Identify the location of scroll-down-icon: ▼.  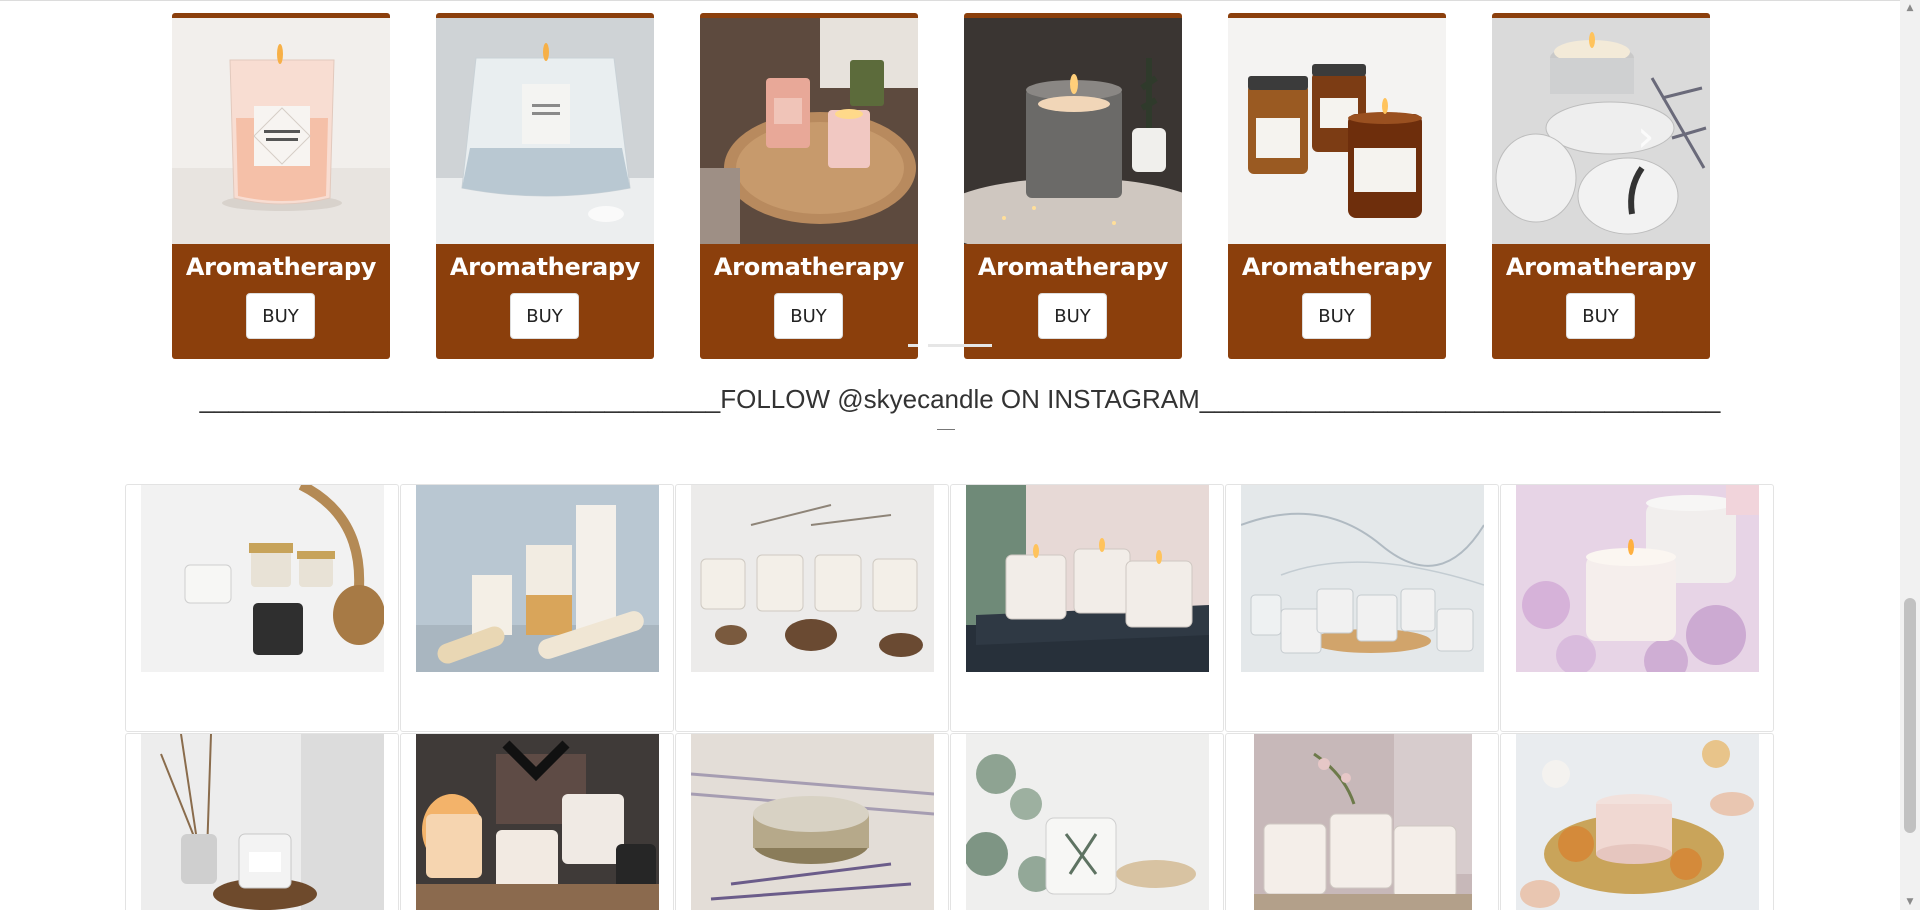
(1910, 902).